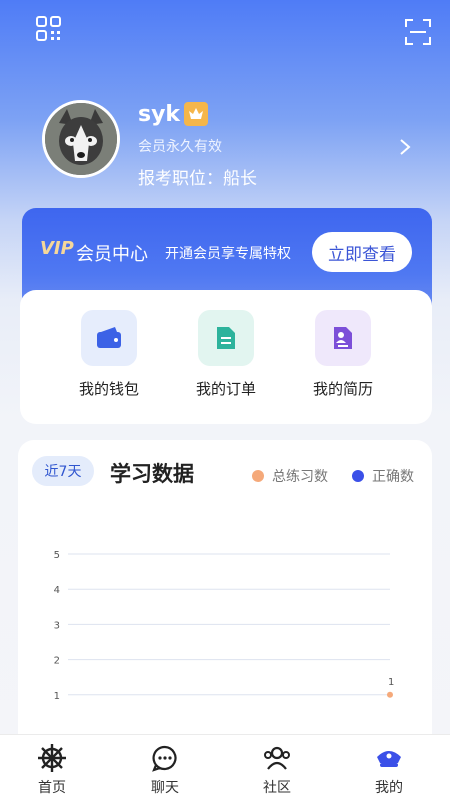 The width and height of the screenshot is (450, 800). What do you see at coordinates (389, 788) in the screenshot?
I see `tab-mine-label: 我的` at bounding box center [389, 788].